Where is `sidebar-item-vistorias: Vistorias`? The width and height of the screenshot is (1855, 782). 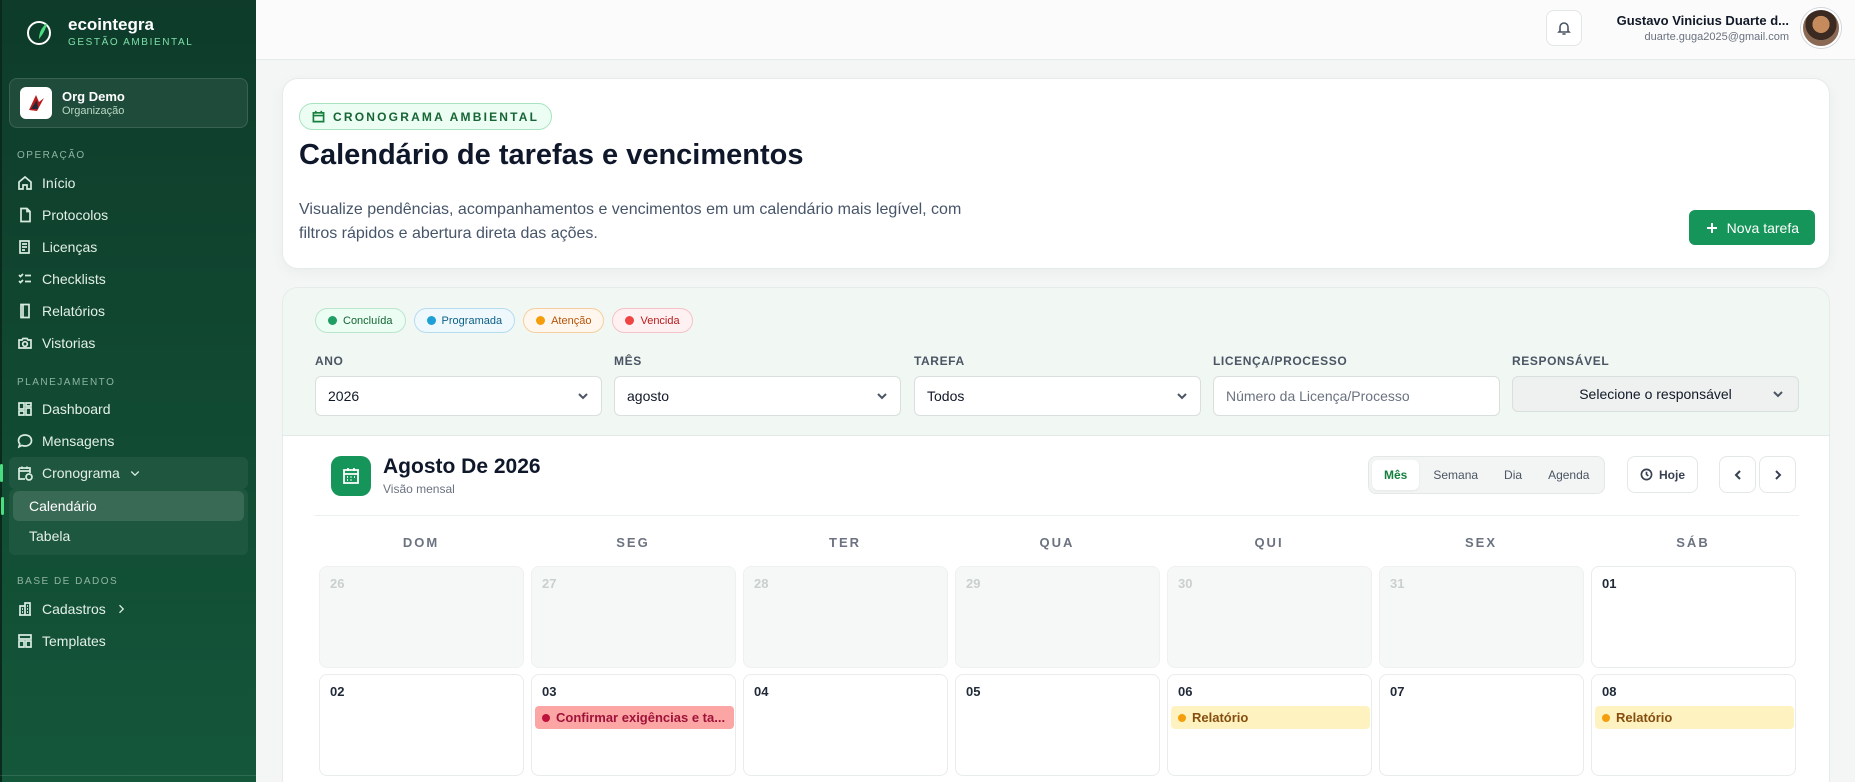 sidebar-item-vistorias: Vistorias is located at coordinates (128, 343).